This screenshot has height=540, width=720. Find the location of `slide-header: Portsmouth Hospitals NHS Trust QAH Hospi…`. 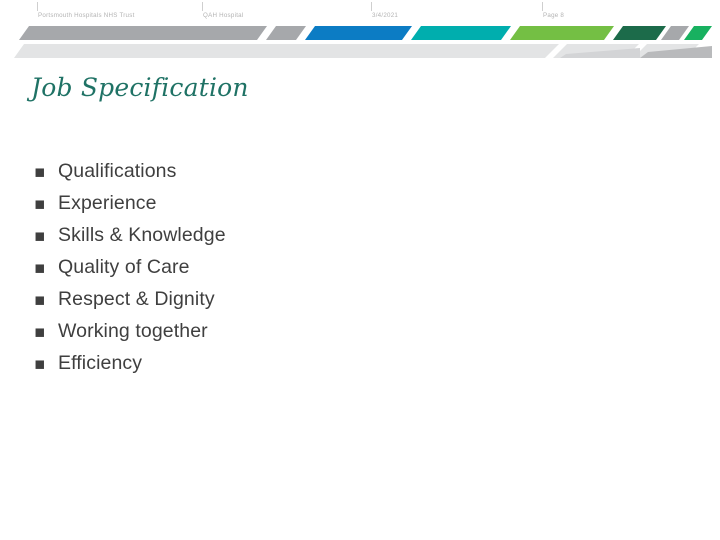

slide-header: Portsmouth Hospitals NHS Trust QAH Hospi… is located at coordinates (360, 30).